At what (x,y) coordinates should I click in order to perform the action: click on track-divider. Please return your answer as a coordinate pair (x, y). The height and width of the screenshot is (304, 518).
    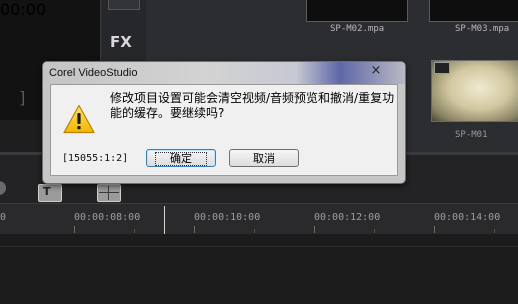
    Looking at the image, I should click on (259, 246).